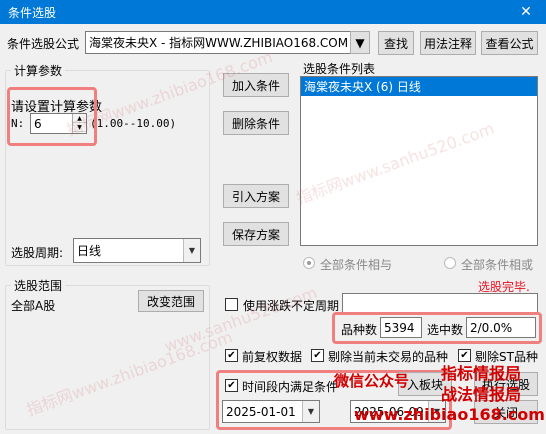  What do you see at coordinates (89, 251) in the screenshot?
I see `period-value: 日线` at bounding box center [89, 251].